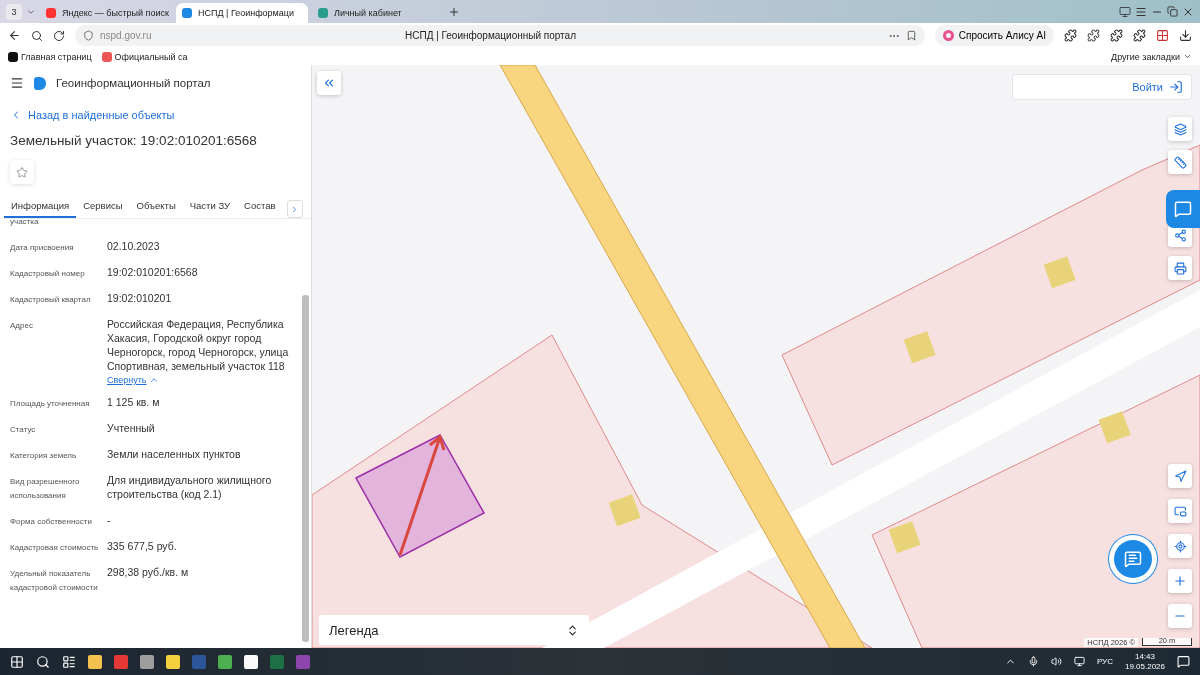 This screenshot has height=675, width=1200. I want to click on print-button, so click(1180, 268).